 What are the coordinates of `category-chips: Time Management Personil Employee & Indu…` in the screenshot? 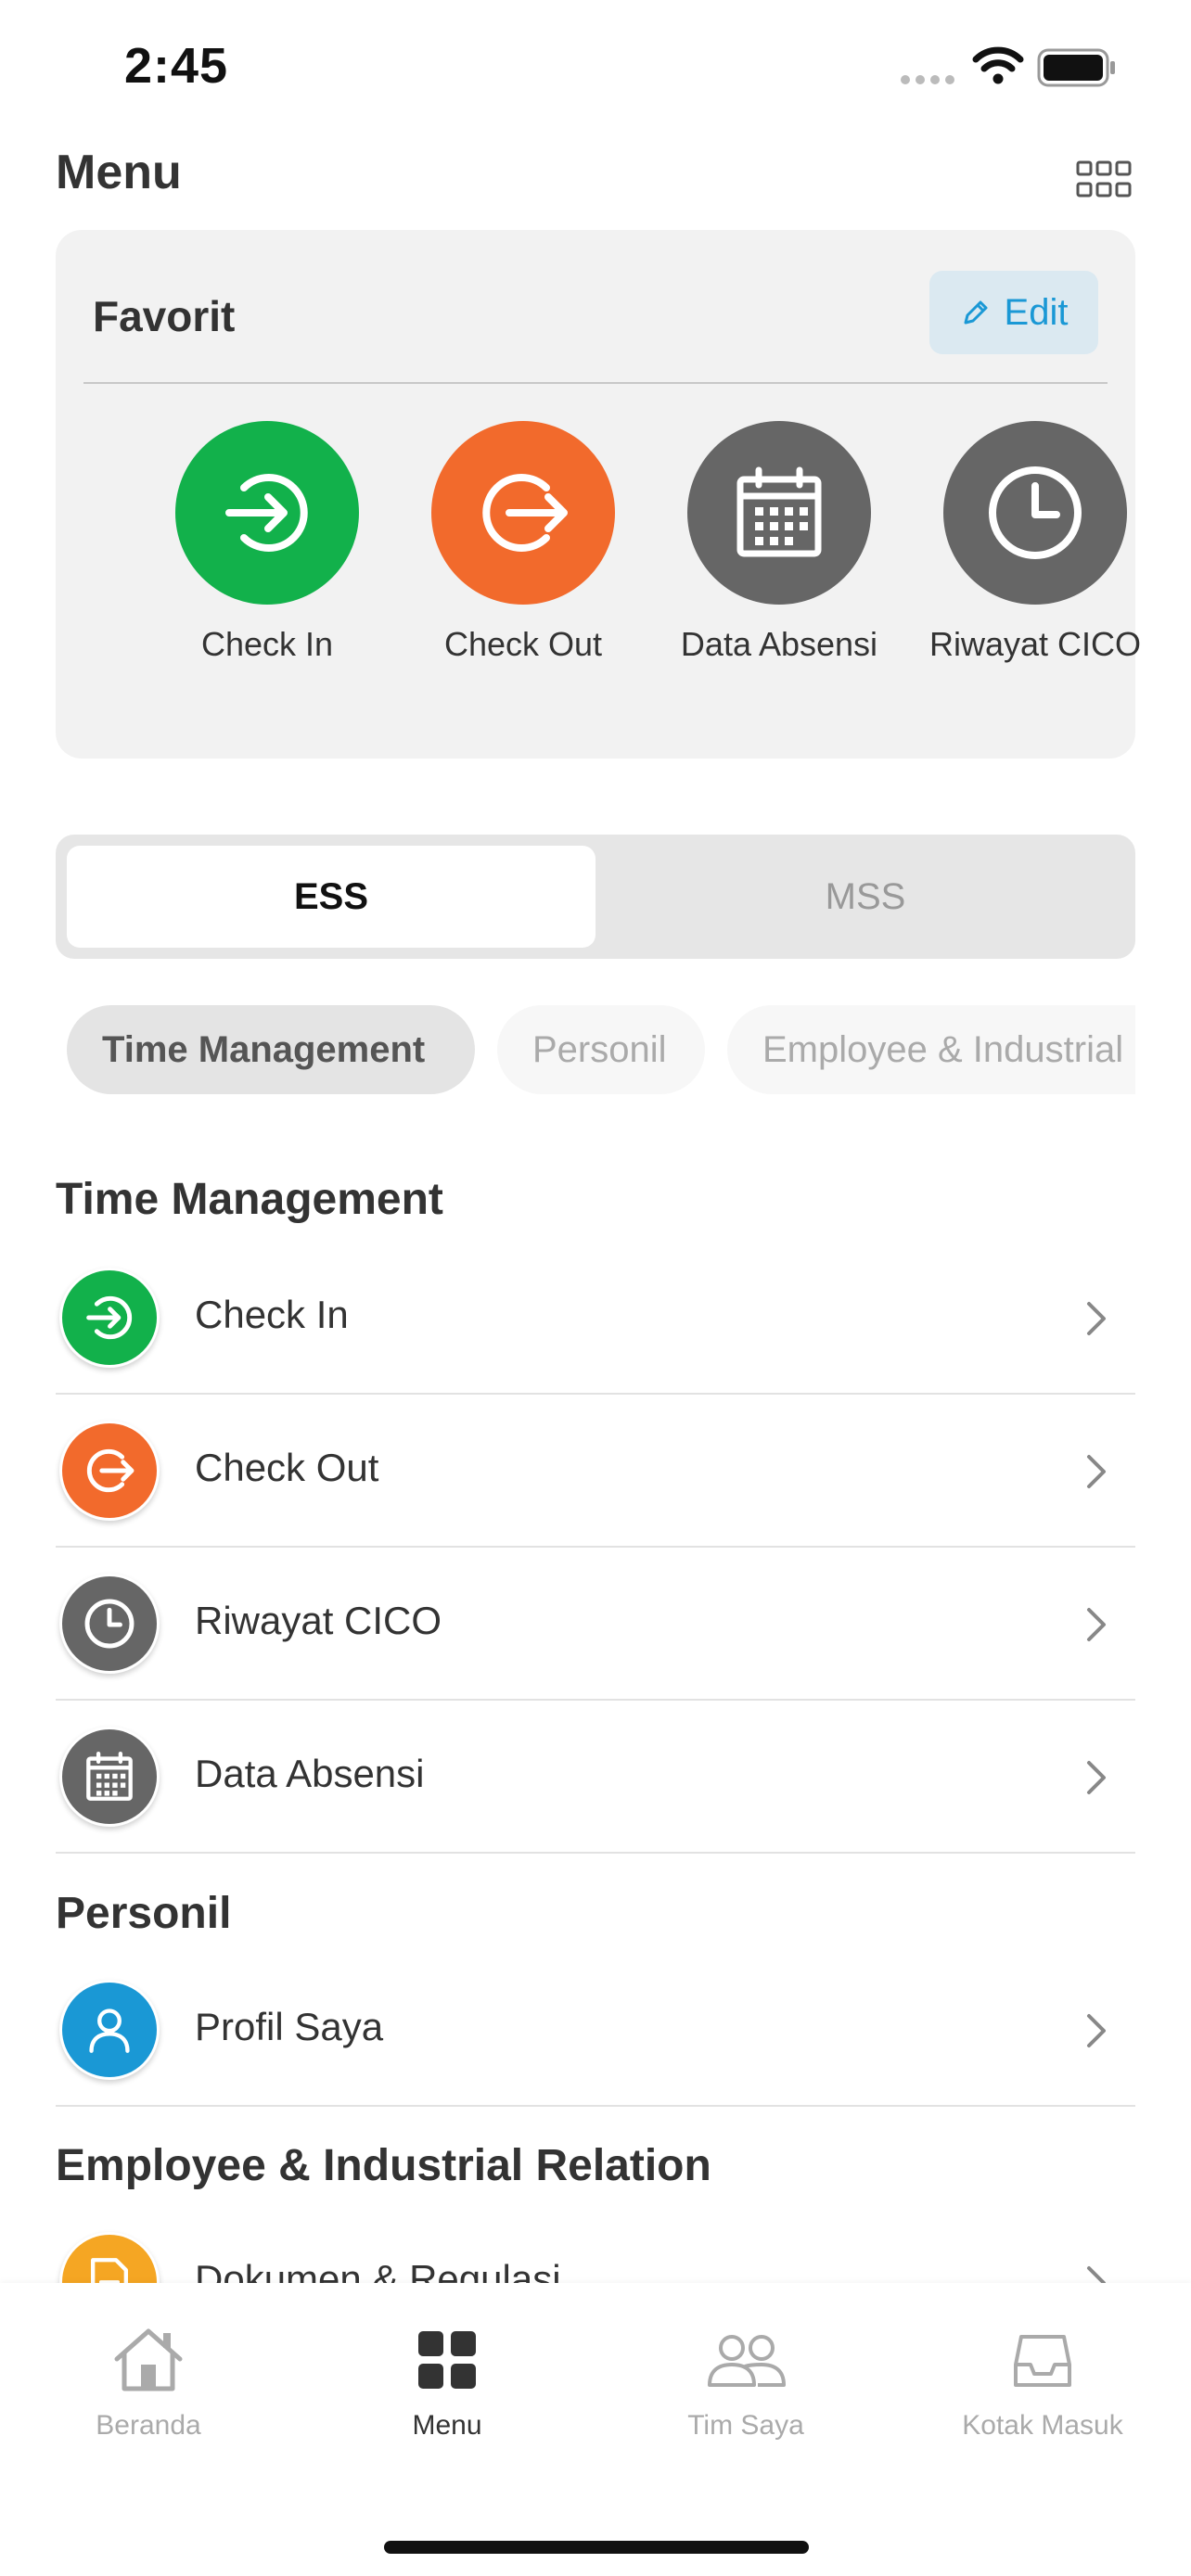 It's located at (595, 1049).